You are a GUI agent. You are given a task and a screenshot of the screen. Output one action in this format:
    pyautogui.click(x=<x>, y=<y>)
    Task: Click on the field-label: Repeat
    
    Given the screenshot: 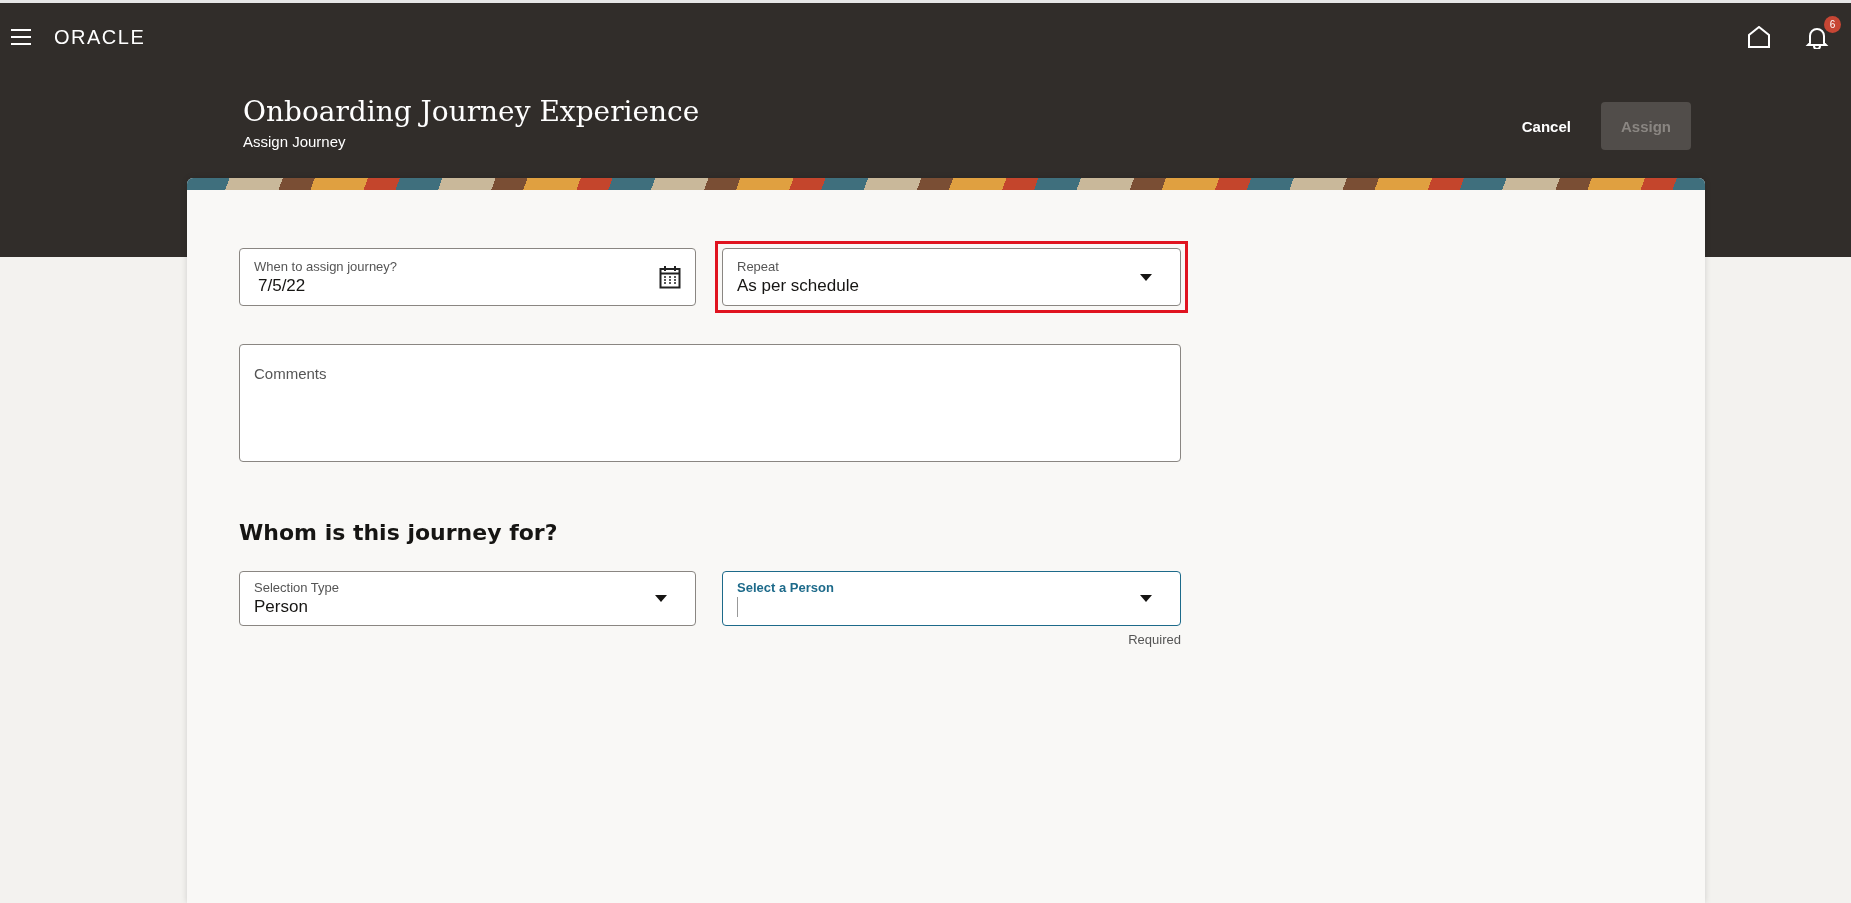 What is the action you would take?
    pyautogui.click(x=758, y=266)
    